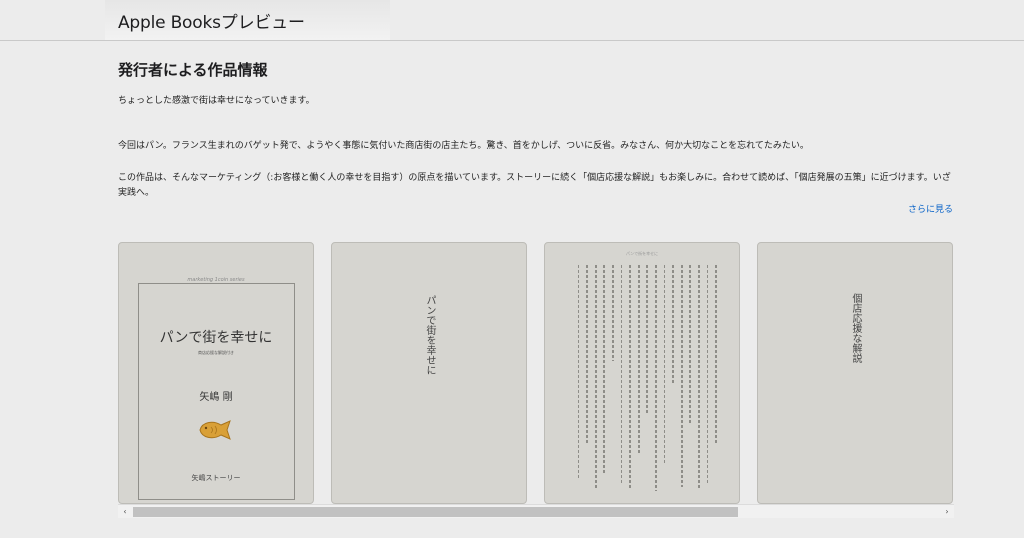 This screenshot has width=1024, height=538. What do you see at coordinates (216, 338) in the screenshot?
I see `cover-title: パンで街を幸せに` at bounding box center [216, 338].